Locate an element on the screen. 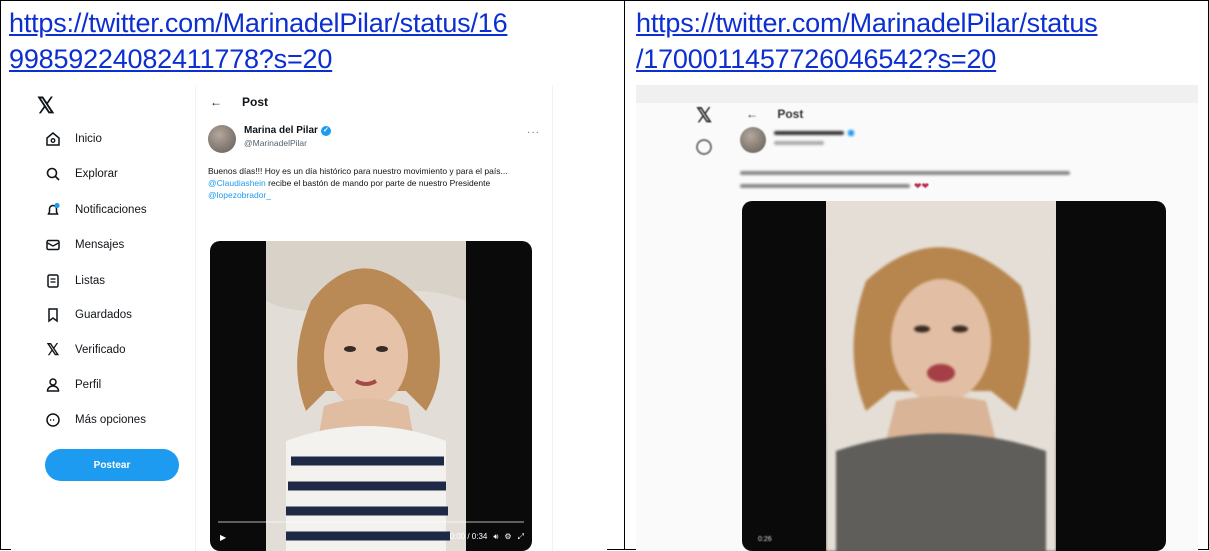 Image resolution: width=1209 pixels, height=551 pixels. more-circle-icon is located at coordinates (53, 420).